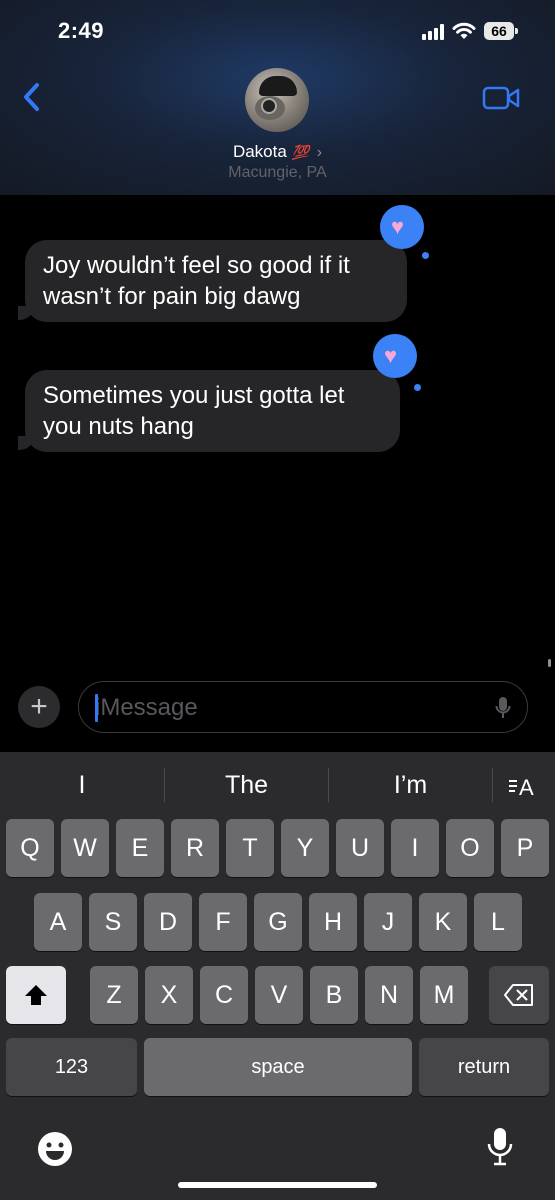 The height and width of the screenshot is (1200, 555). I want to click on key-n: N, so click(389, 995).